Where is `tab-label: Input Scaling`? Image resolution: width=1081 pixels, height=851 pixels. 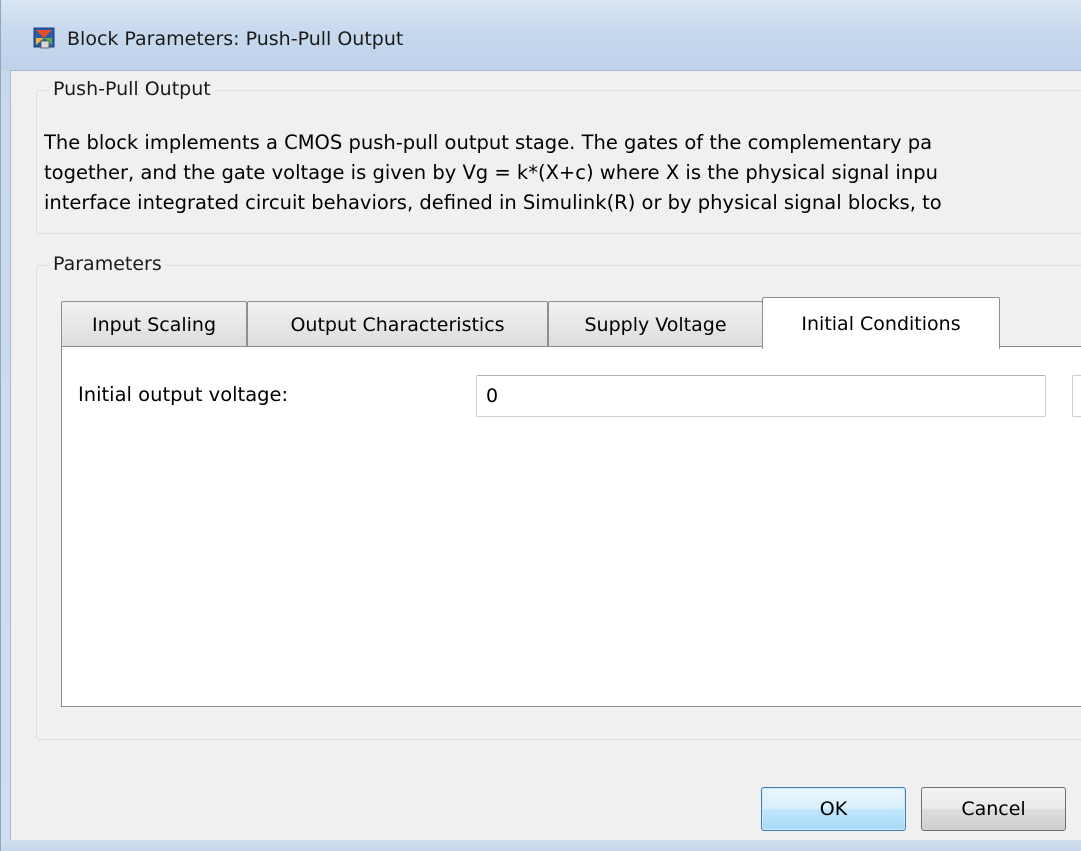
tab-label: Input Scaling is located at coordinates (154, 324).